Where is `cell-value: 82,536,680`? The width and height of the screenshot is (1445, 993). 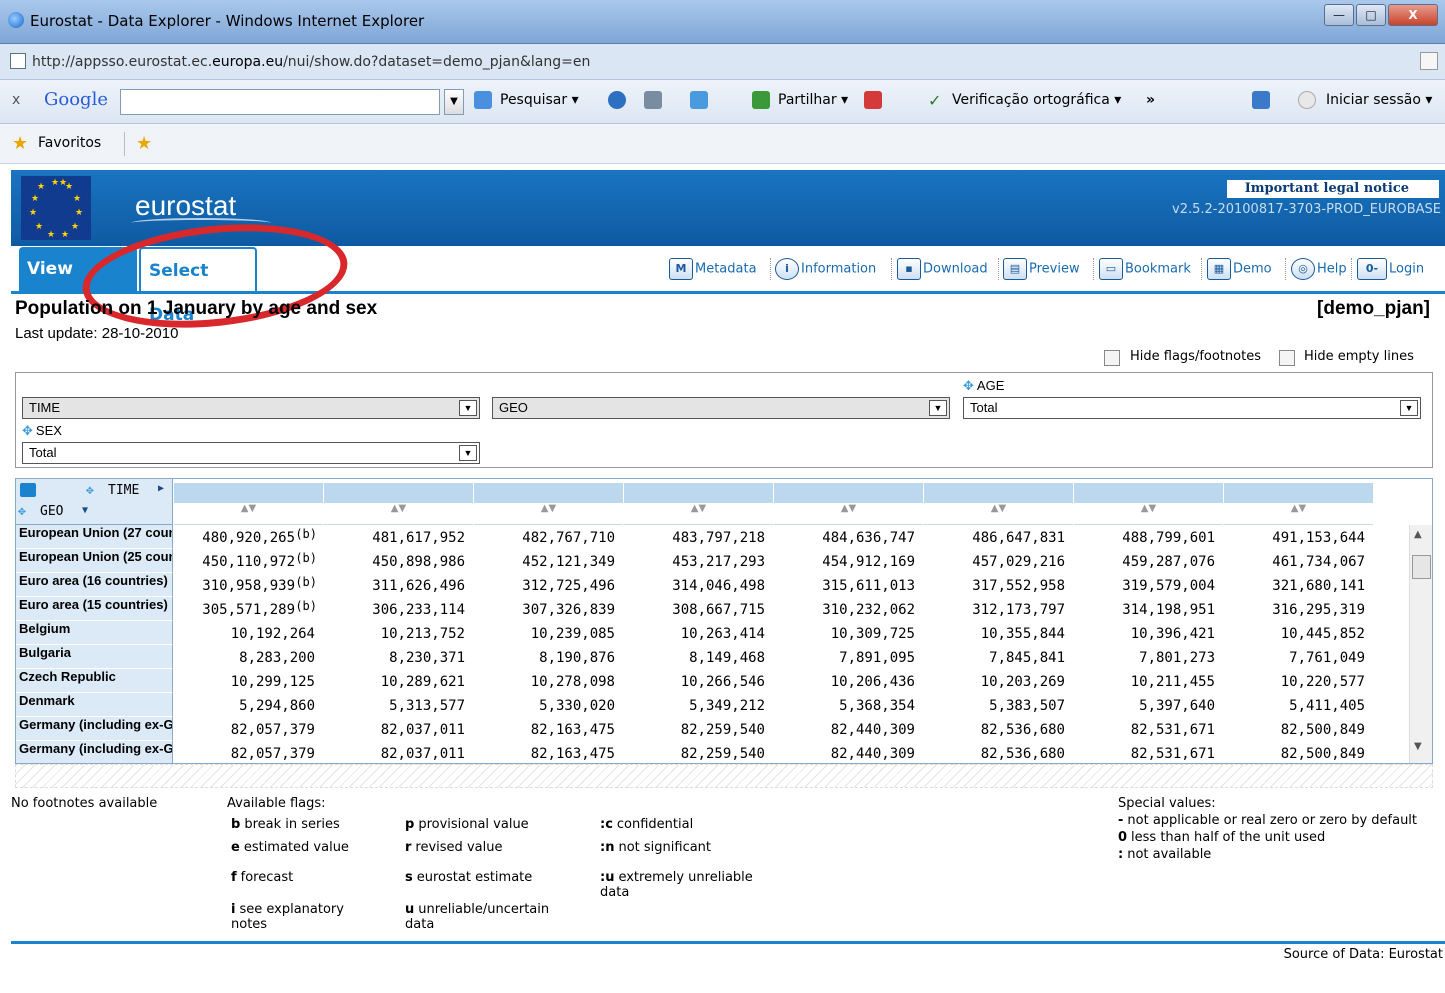
cell-value: 82,536,680 is located at coordinates (1022, 754).